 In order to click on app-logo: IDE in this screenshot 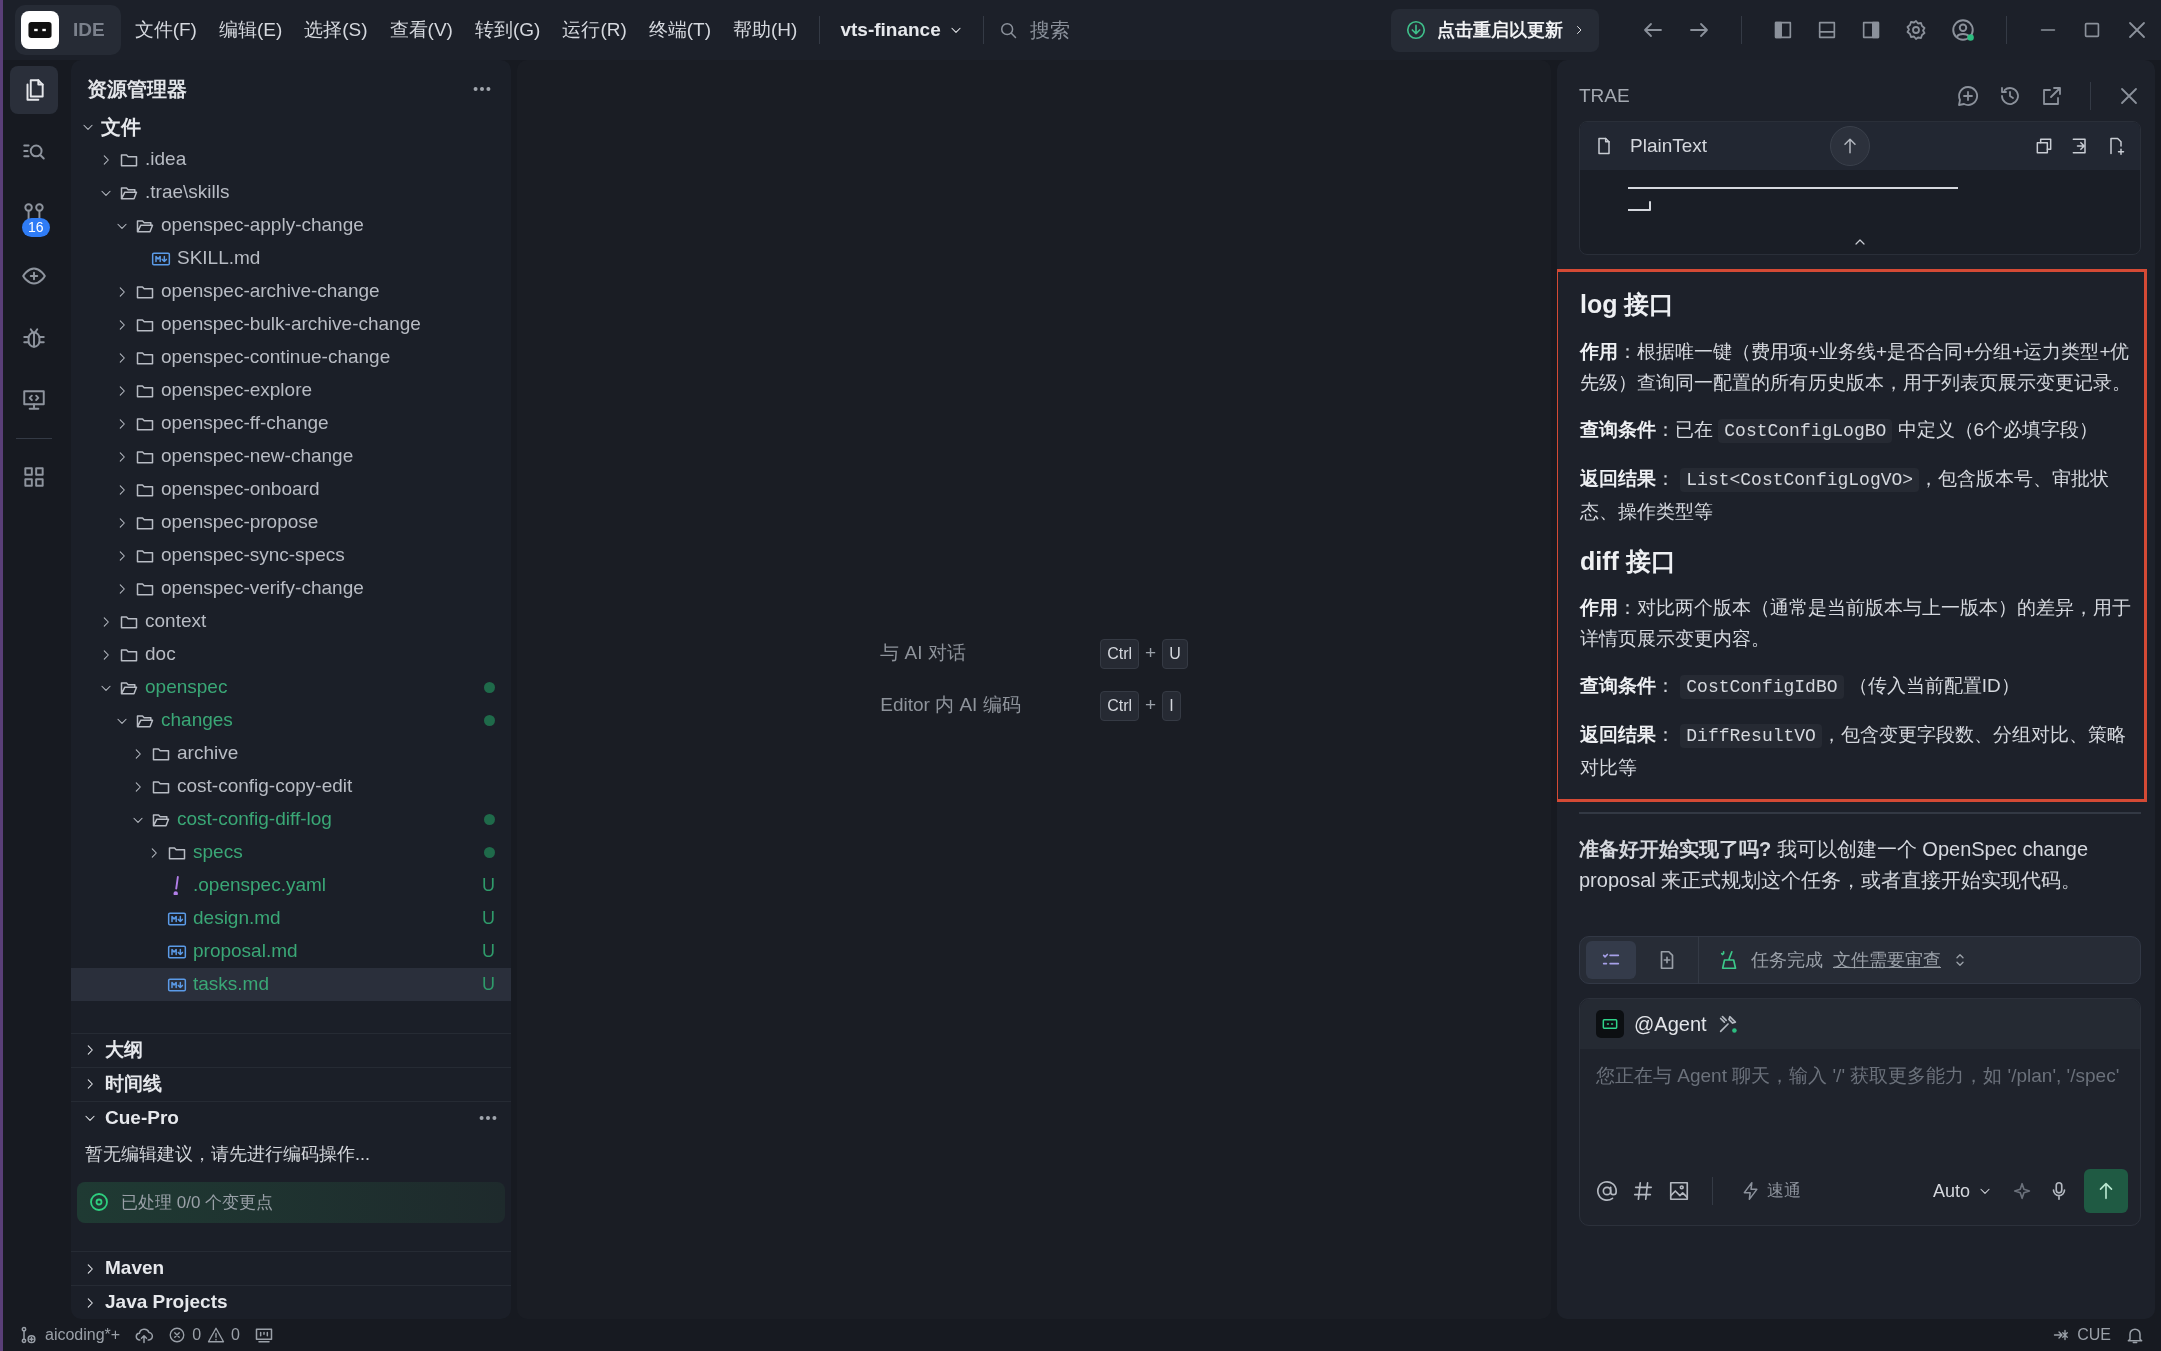, I will do `click(68, 30)`.